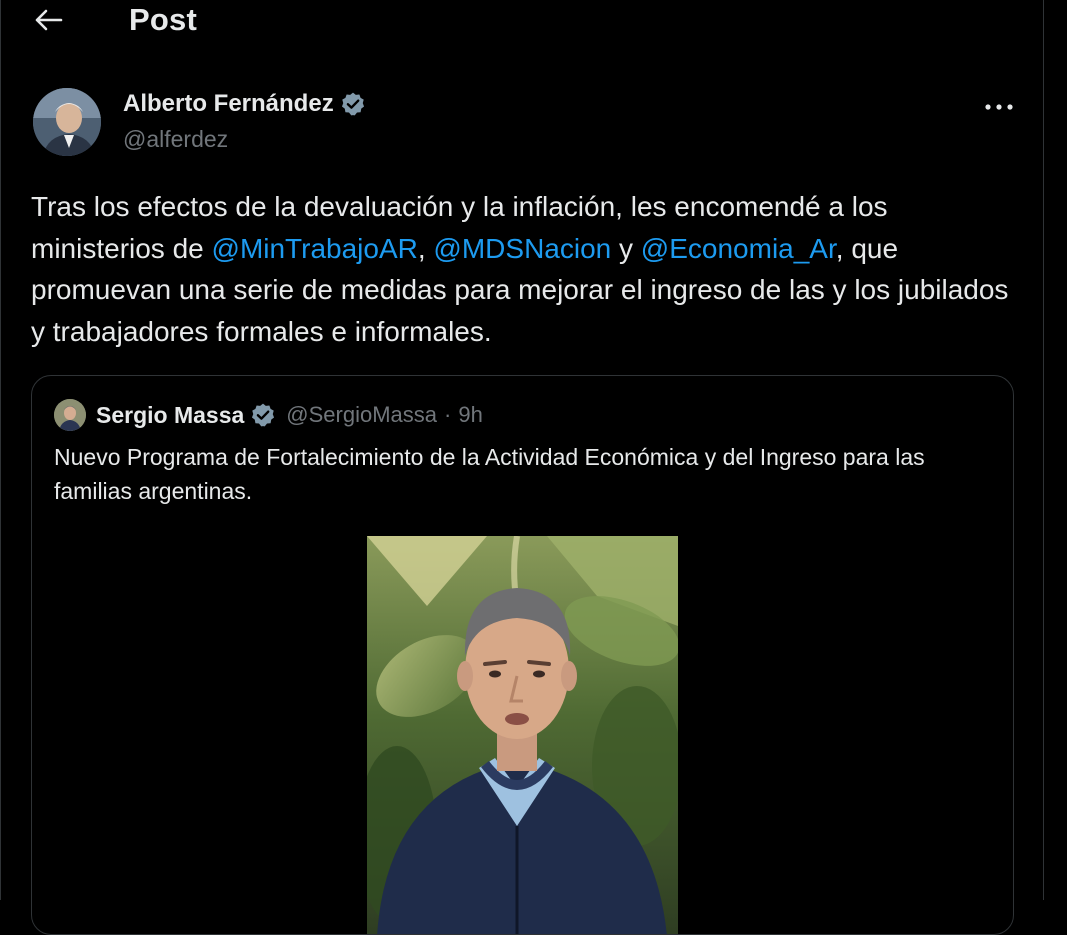 This screenshot has width=1067, height=935. What do you see at coordinates (738, 248) in the screenshot?
I see `mention-economia-ar: @Economia_Ar` at bounding box center [738, 248].